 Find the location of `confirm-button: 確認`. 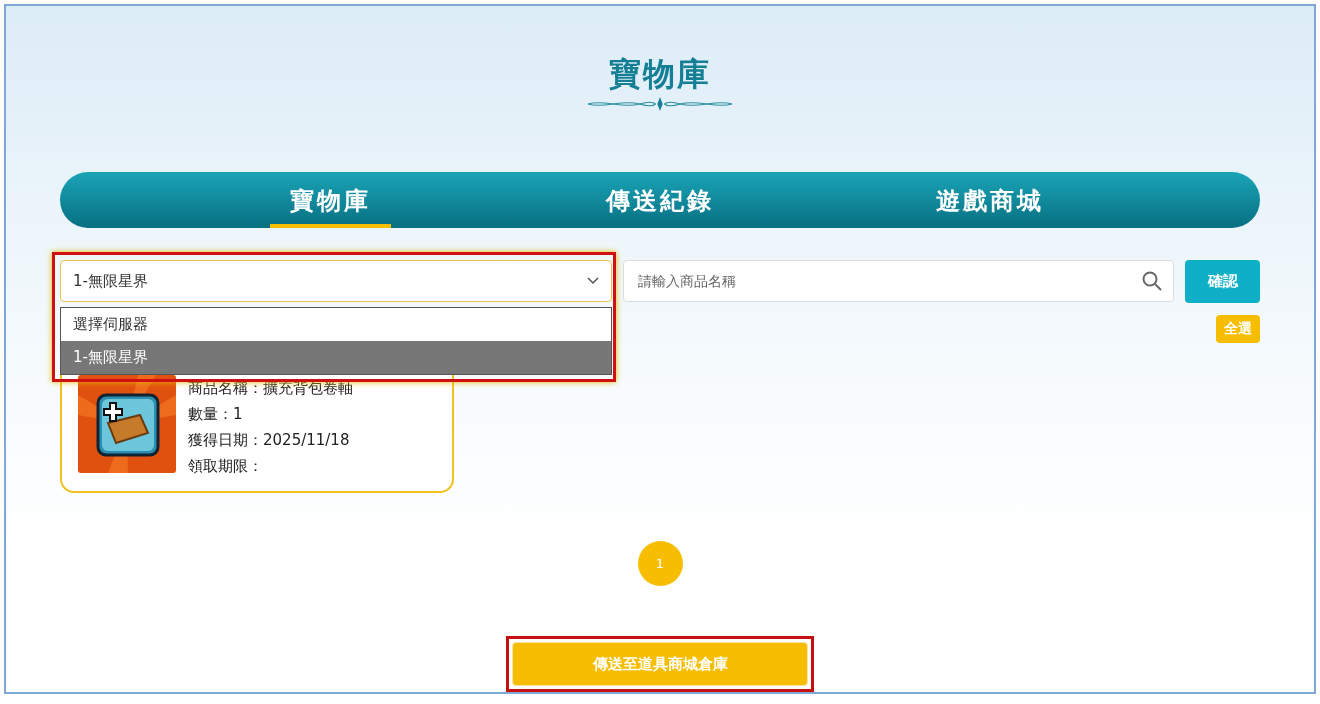

confirm-button: 確認 is located at coordinates (1222, 281).